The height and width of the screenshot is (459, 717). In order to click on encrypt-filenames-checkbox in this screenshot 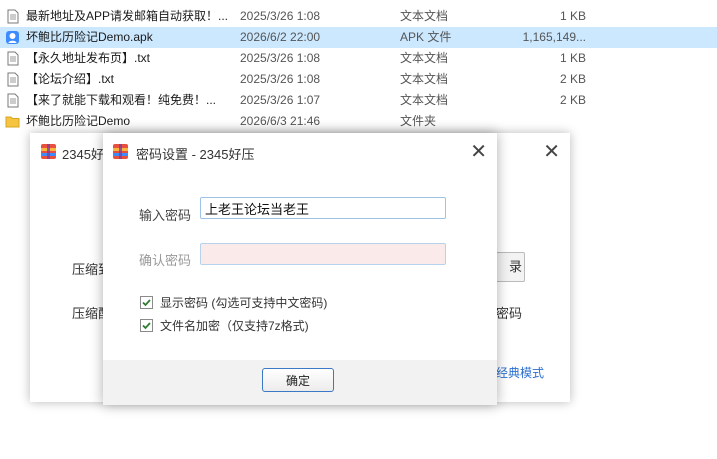, I will do `click(146, 325)`.